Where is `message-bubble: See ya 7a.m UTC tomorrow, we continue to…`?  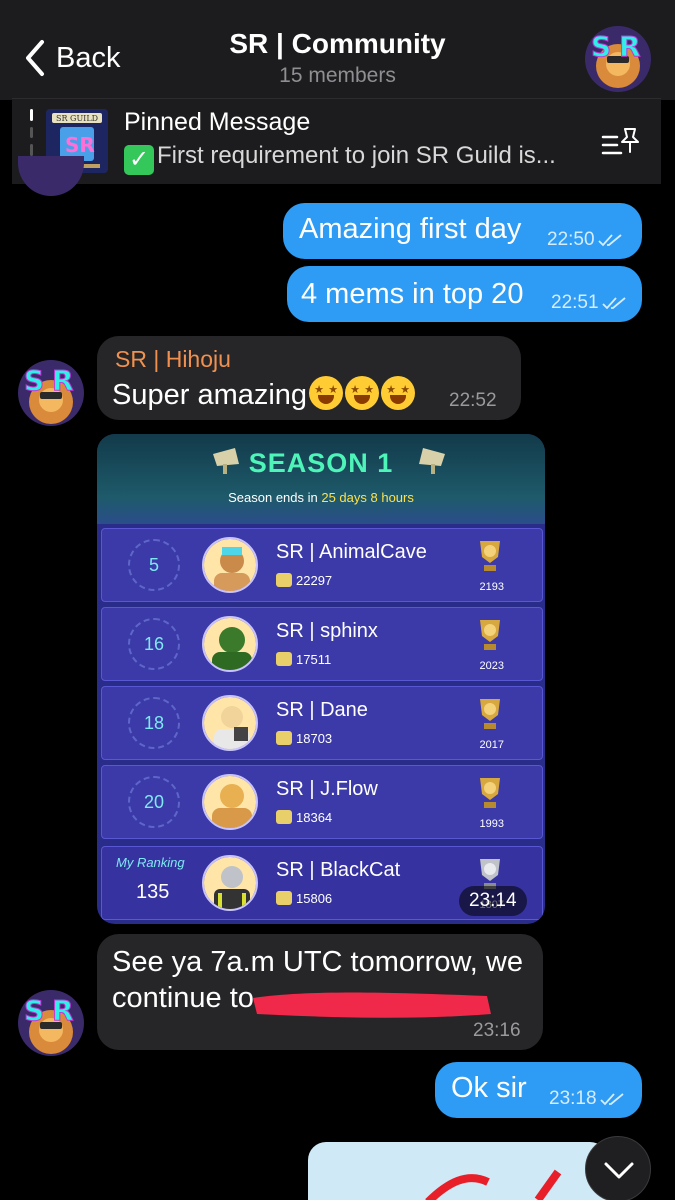
message-bubble: See ya 7a.m UTC tomorrow, we continue to… is located at coordinates (320, 992).